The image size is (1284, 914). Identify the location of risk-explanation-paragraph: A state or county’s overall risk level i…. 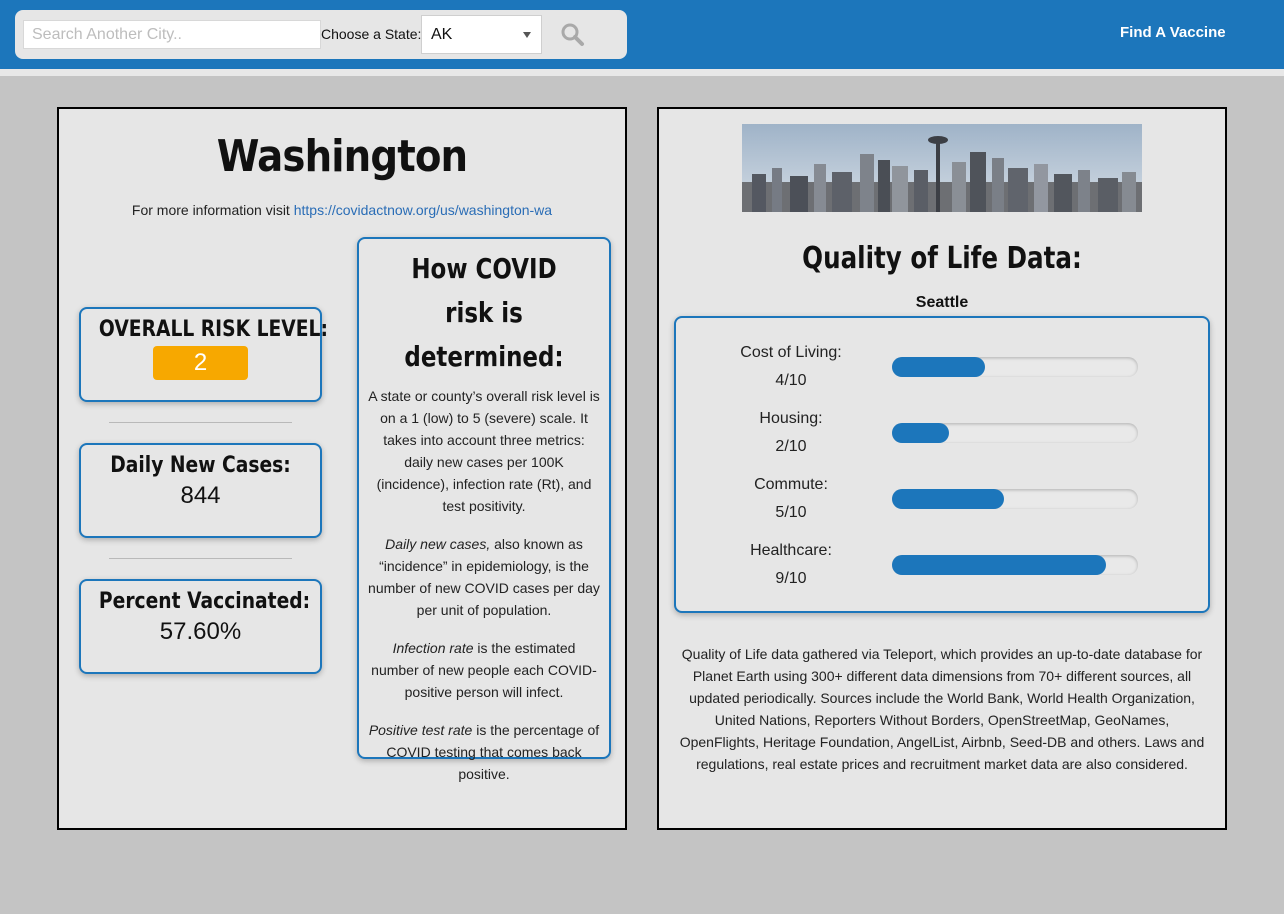
(484, 451).